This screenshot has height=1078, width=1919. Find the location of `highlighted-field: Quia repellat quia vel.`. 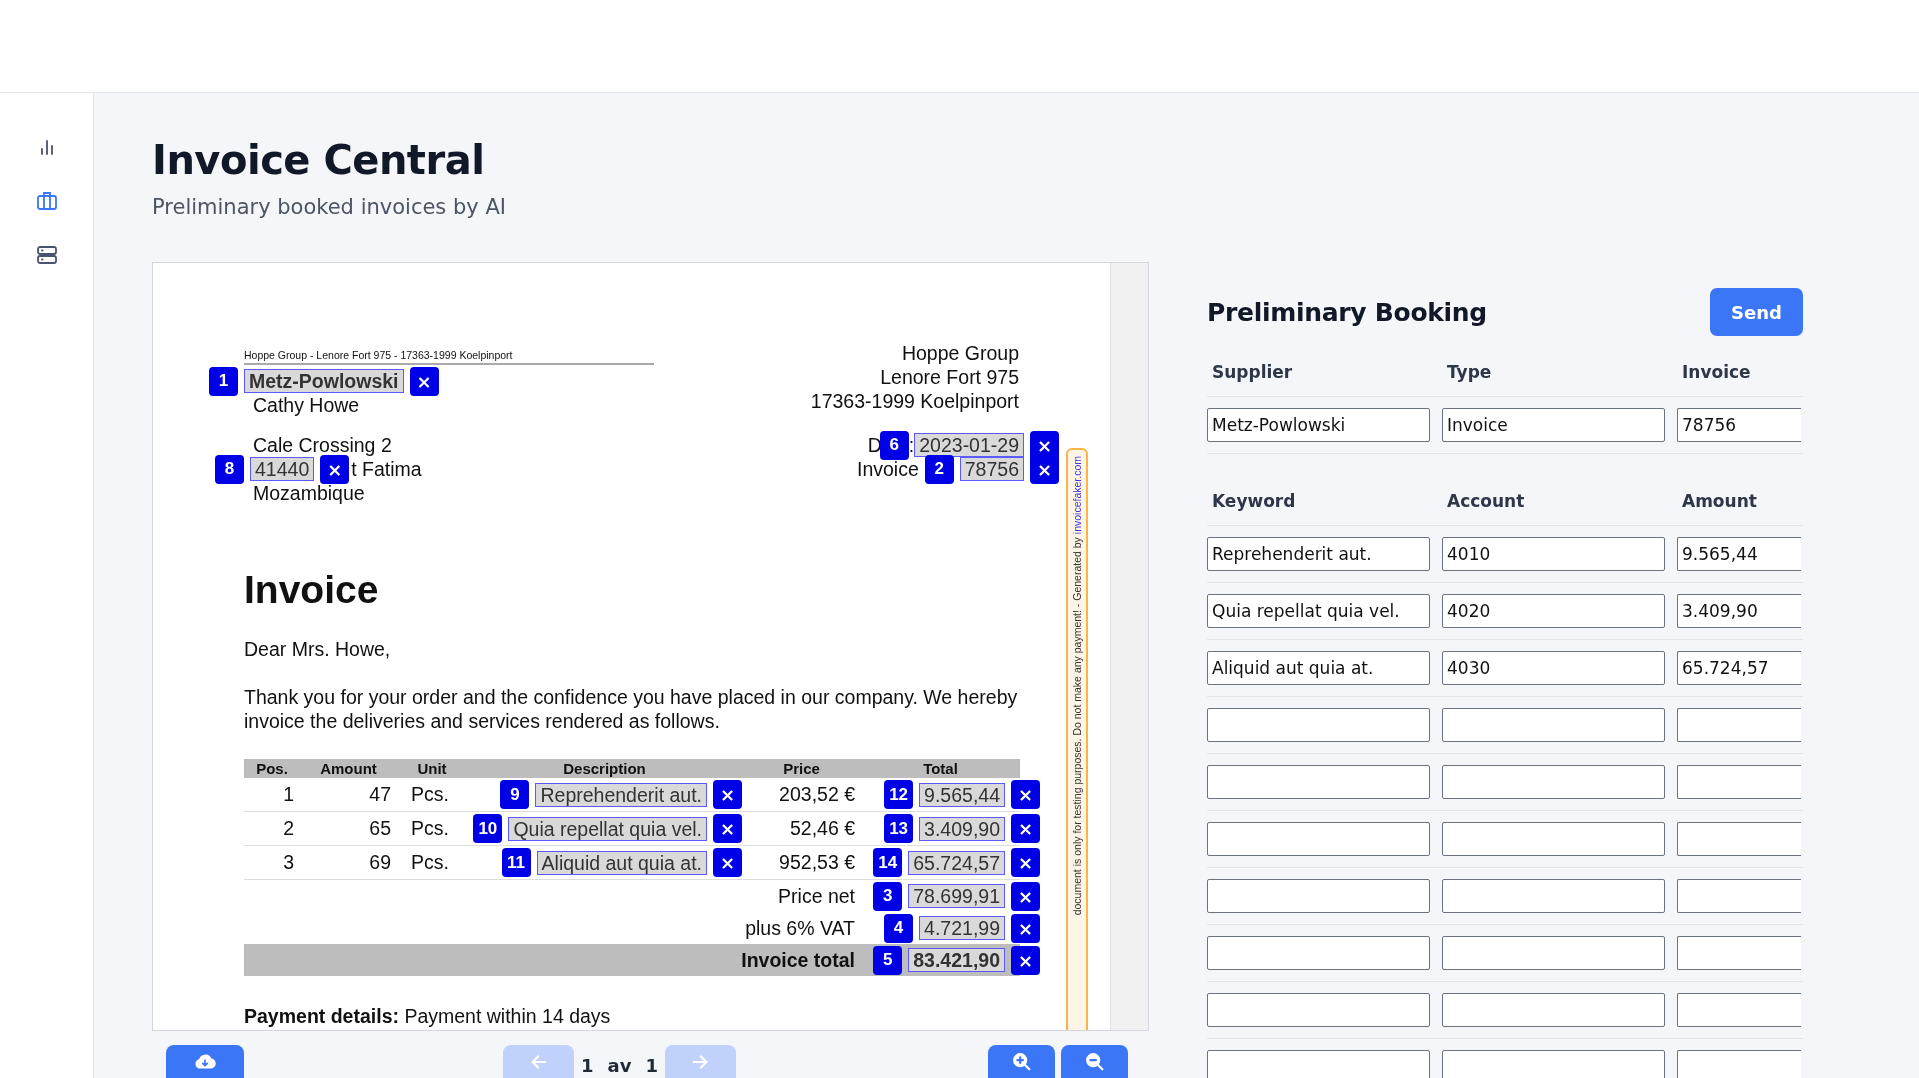

highlighted-field: Quia repellat quia vel. is located at coordinates (607, 828).